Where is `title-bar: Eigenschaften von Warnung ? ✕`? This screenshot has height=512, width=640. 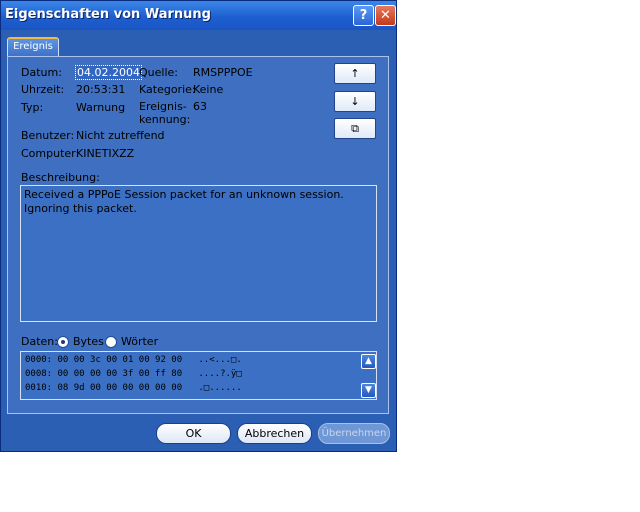
title-bar: Eigenschaften von Warnung ? ✕ is located at coordinates (198, 15).